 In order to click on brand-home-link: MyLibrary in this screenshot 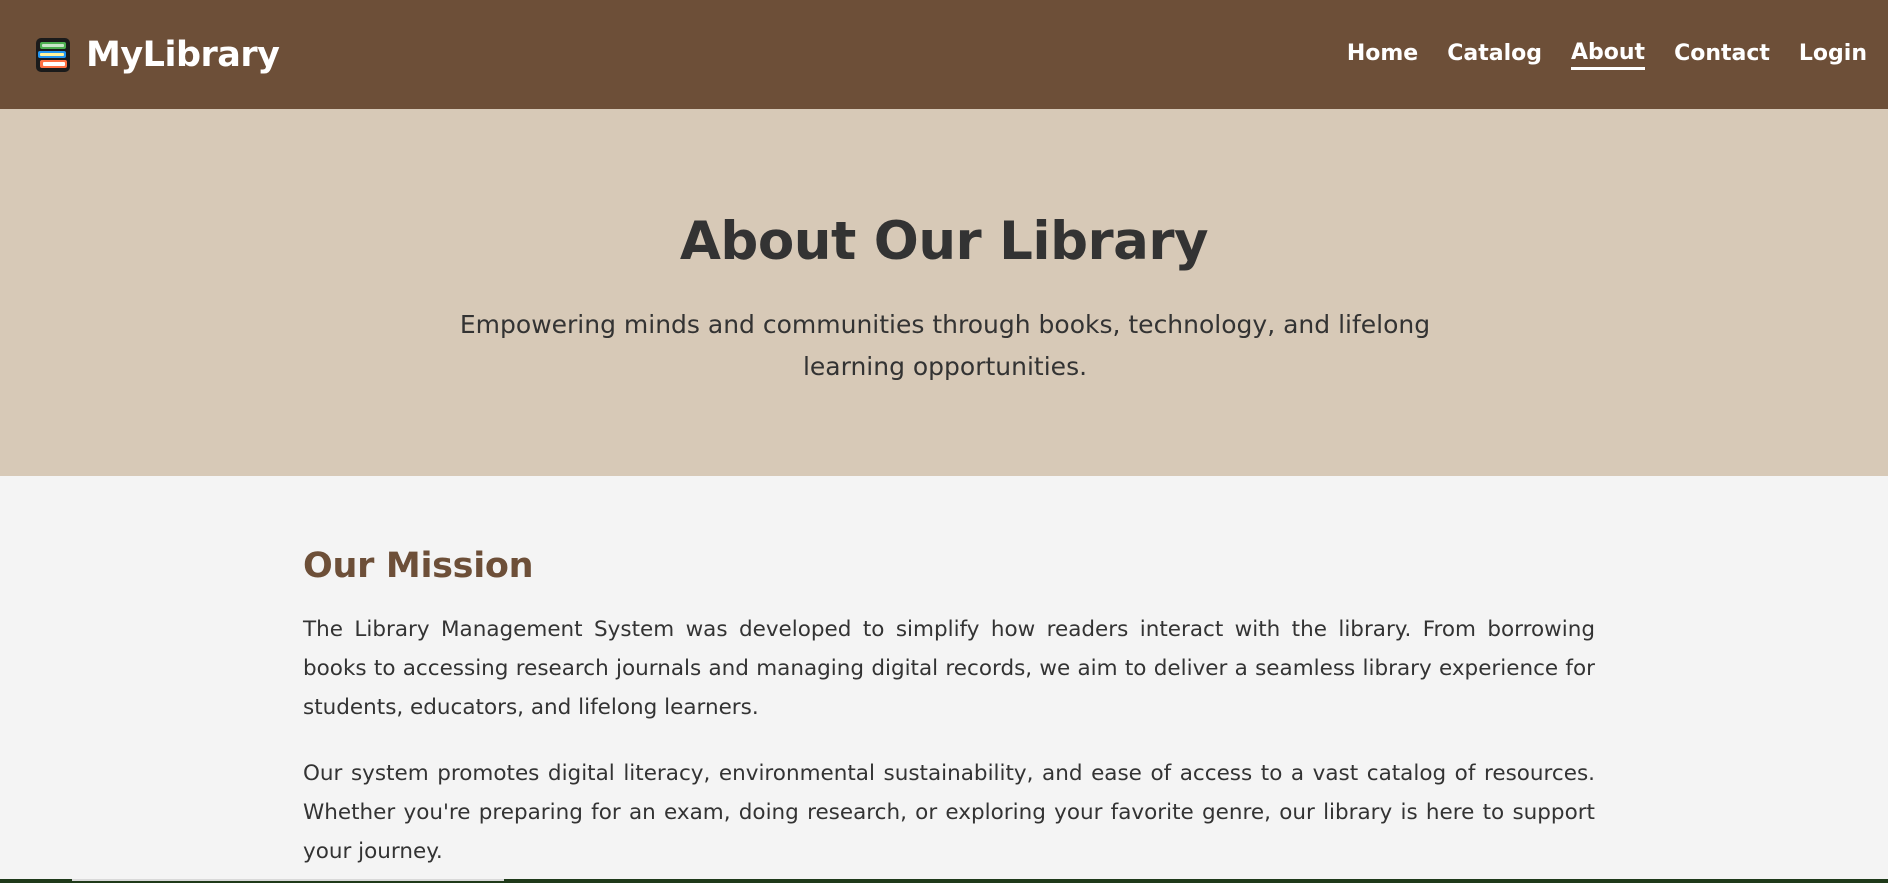, I will do `click(157, 54)`.